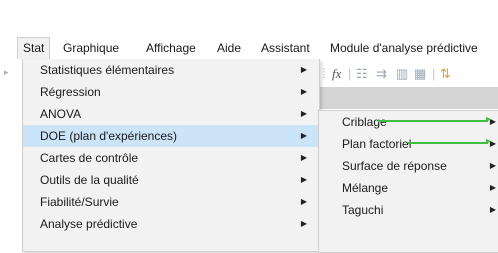 This screenshot has height=253, width=498. Describe the element at coordinates (171, 48) in the screenshot. I see `menu-affichage: Affichage` at that location.